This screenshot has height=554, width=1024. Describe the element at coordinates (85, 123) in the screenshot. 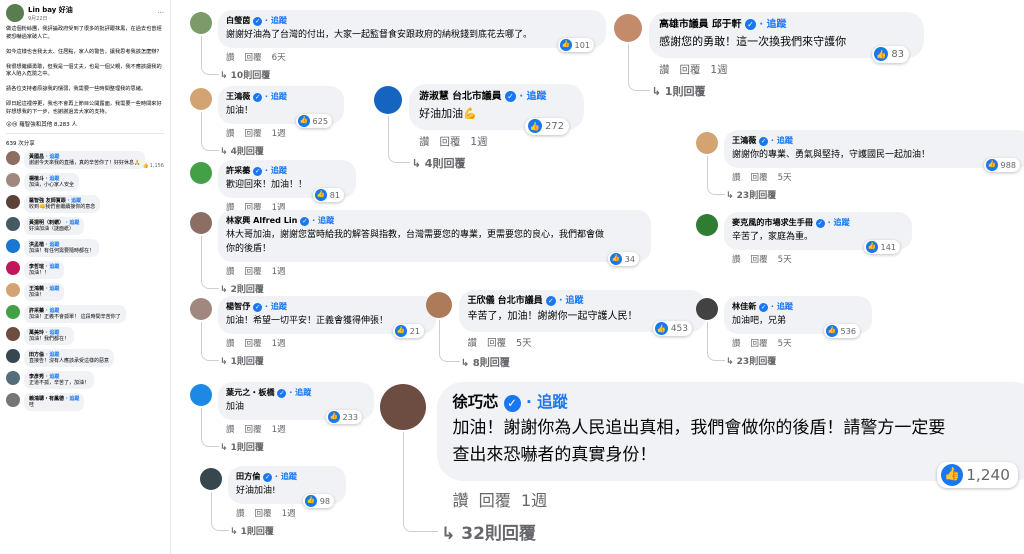

I see `post-reactions: 😮😢 羅智強和其他 8,283 人` at that location.